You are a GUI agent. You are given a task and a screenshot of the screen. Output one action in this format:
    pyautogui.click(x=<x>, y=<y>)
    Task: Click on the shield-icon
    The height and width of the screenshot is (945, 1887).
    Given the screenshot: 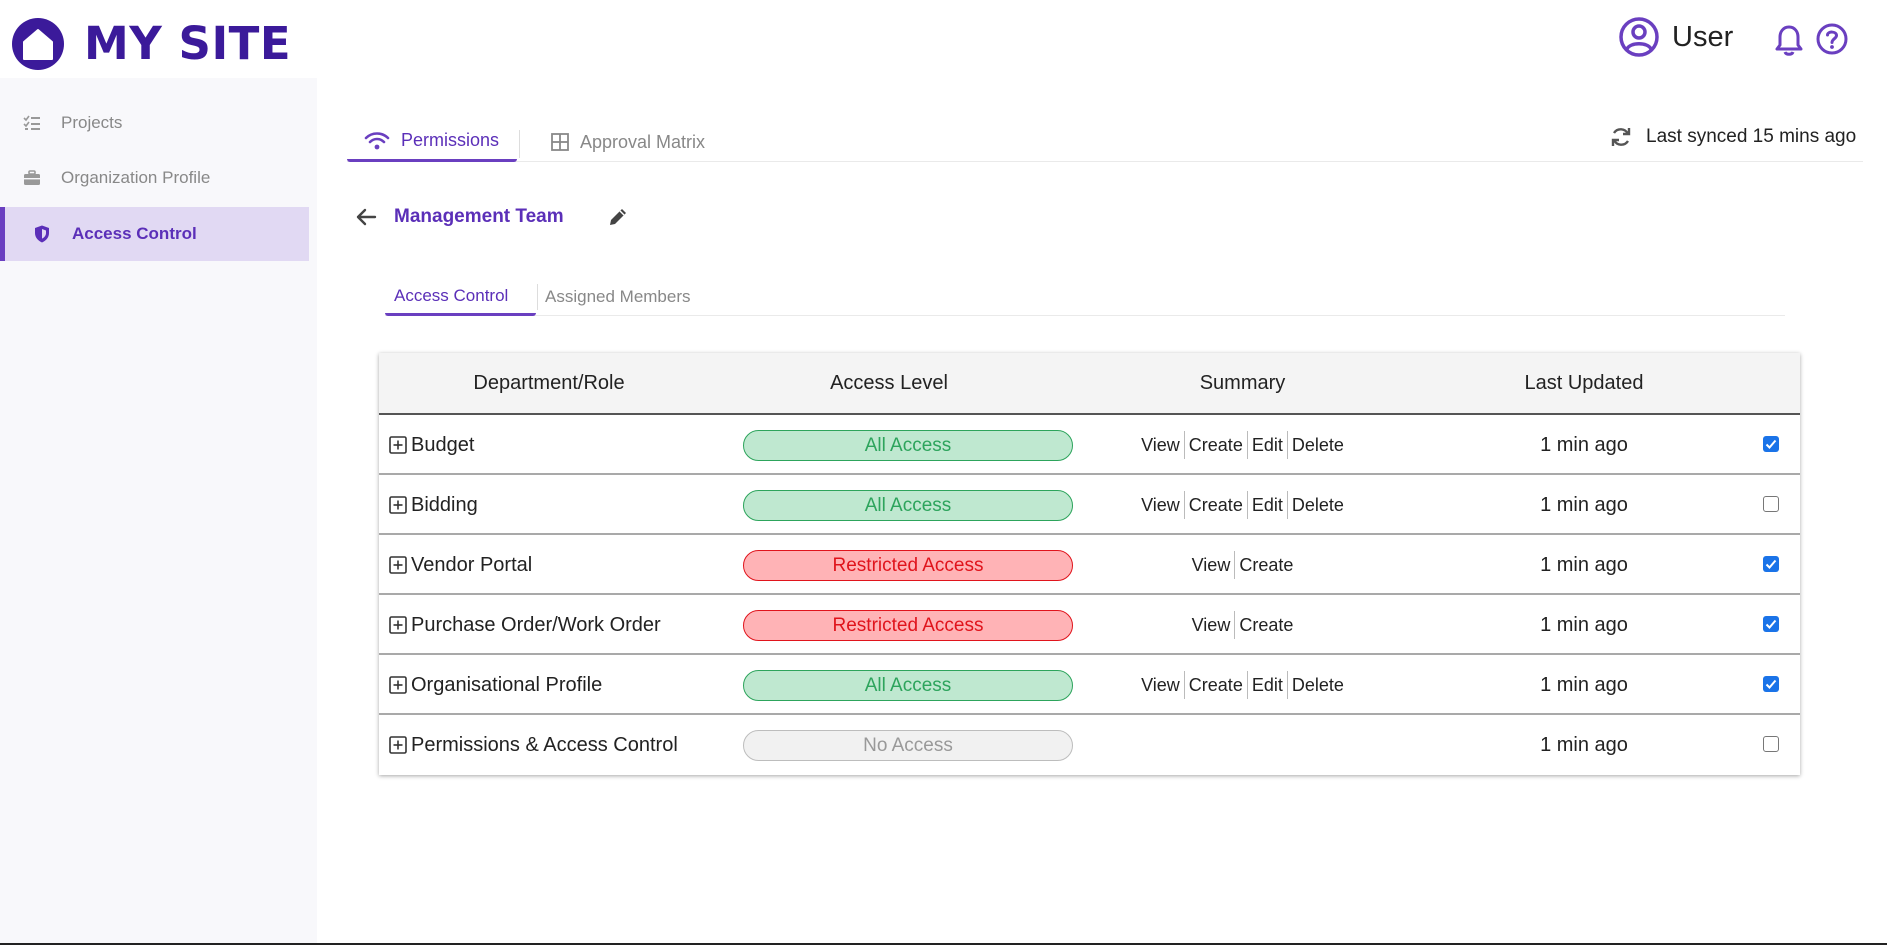 What is the action you would take?
    pyautogui.click(x=42, y=234)
    